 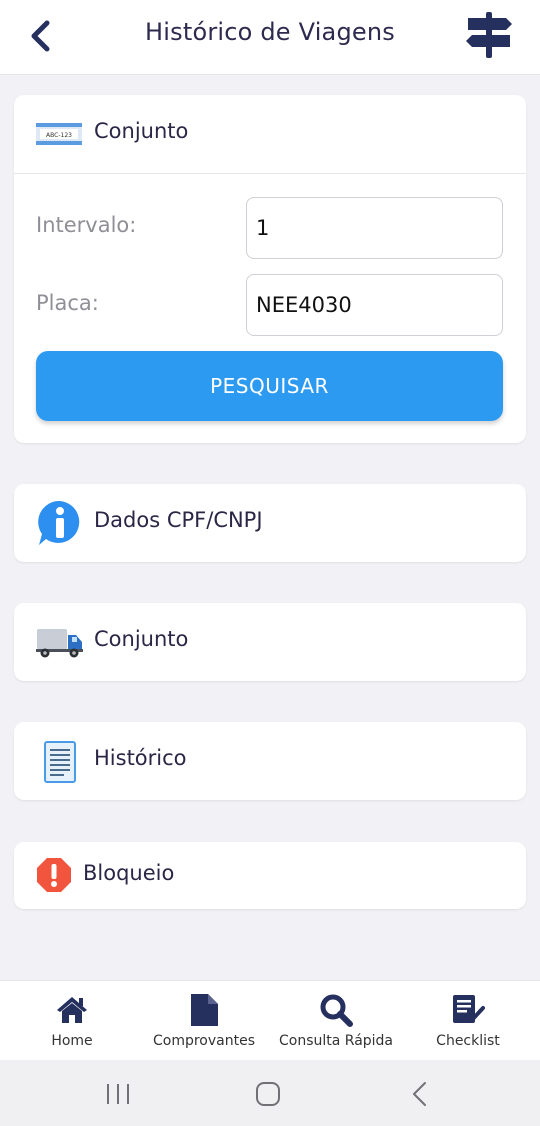 What do you see at coordinates (270, 32) in the screenshot?
I see `page-title: Histórico de Viagens` at bounding box center [270, 32].